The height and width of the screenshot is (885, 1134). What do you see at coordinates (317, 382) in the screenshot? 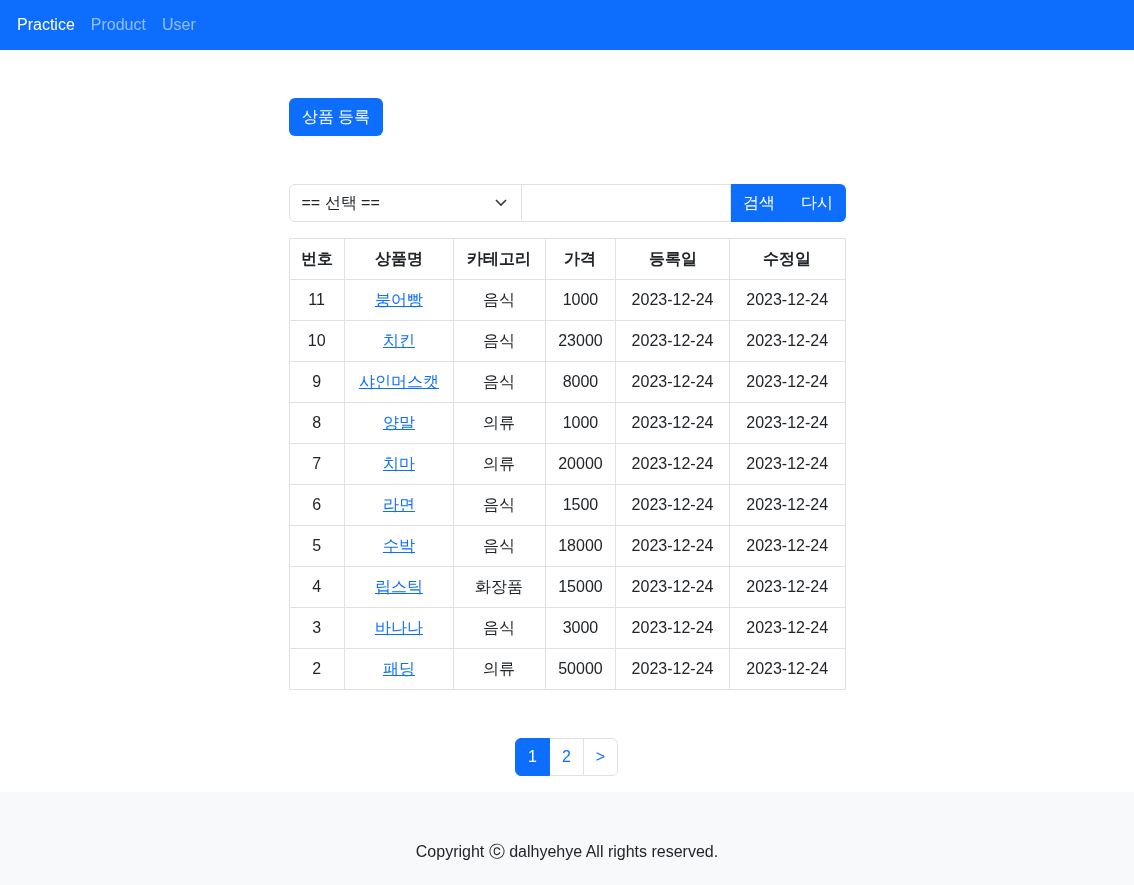
I see `table-cell: 9` at bounding box center [317, 382].